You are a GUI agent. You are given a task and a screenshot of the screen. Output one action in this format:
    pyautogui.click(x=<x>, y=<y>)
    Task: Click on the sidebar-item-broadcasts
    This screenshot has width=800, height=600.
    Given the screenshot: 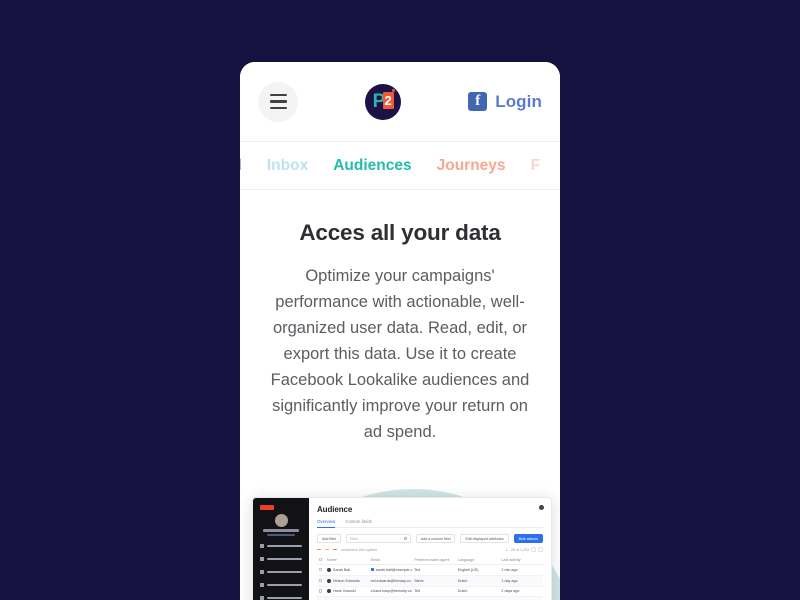 What is the action you would take?
    pyautogui.click(x=281, y=585)
    